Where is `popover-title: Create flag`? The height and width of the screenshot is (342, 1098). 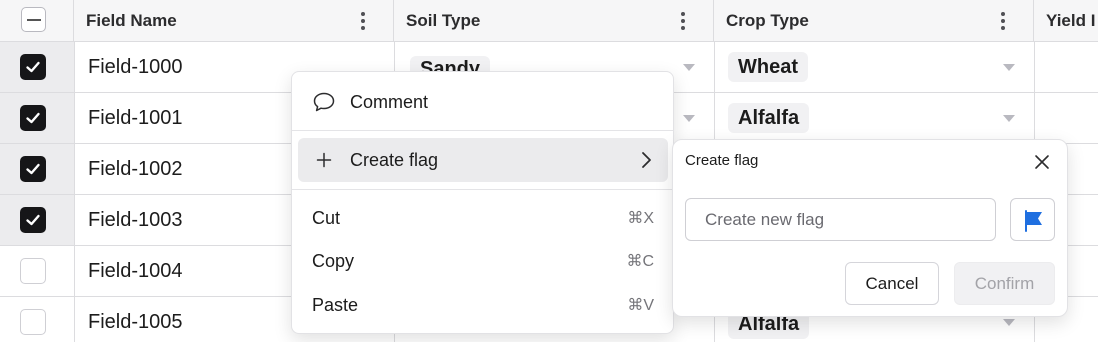 popover-title: Create flag is located at coordinates (722, 160).